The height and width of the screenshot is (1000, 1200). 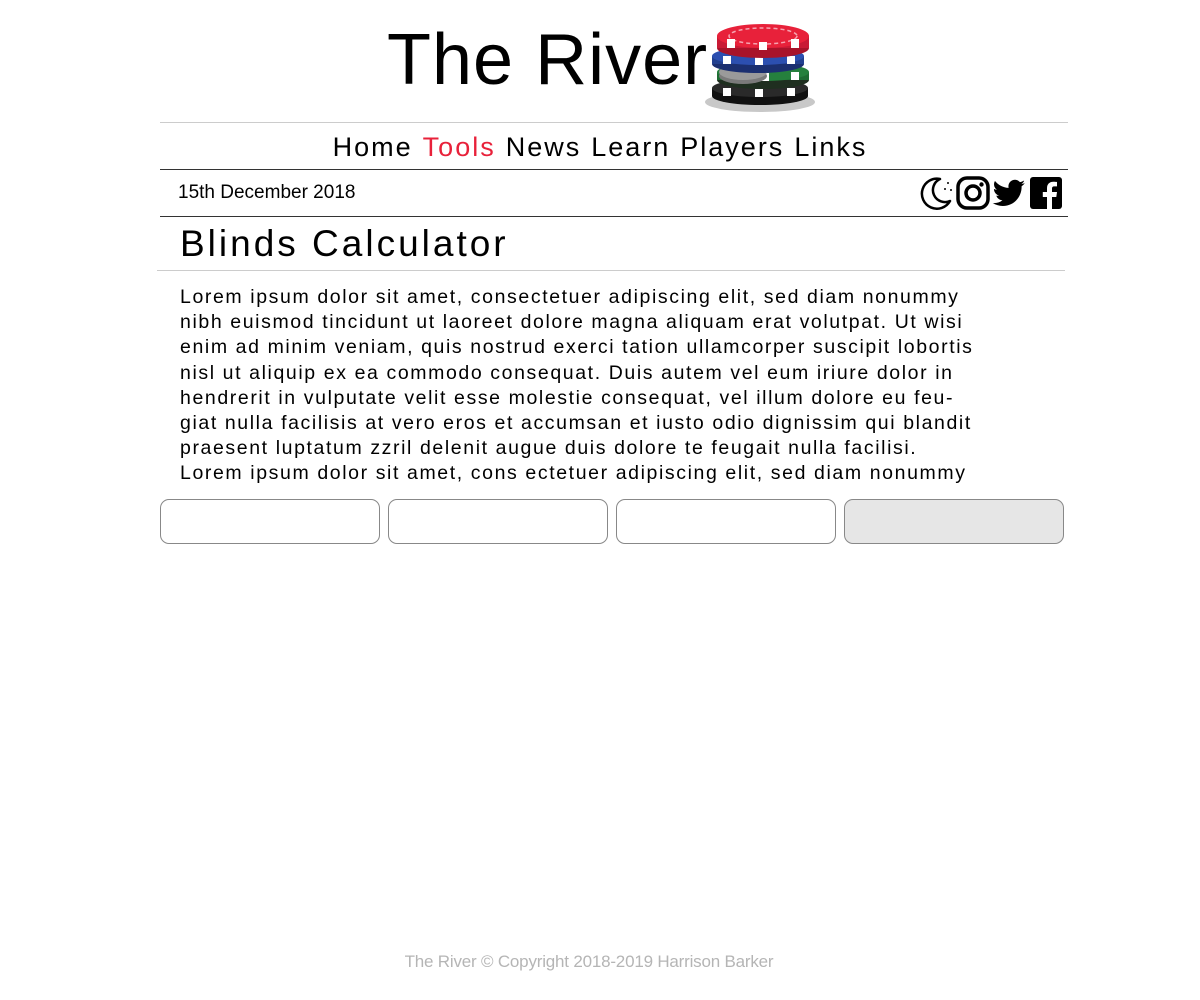 I want to click on twitter-icon, so click(x=1009, y=193).